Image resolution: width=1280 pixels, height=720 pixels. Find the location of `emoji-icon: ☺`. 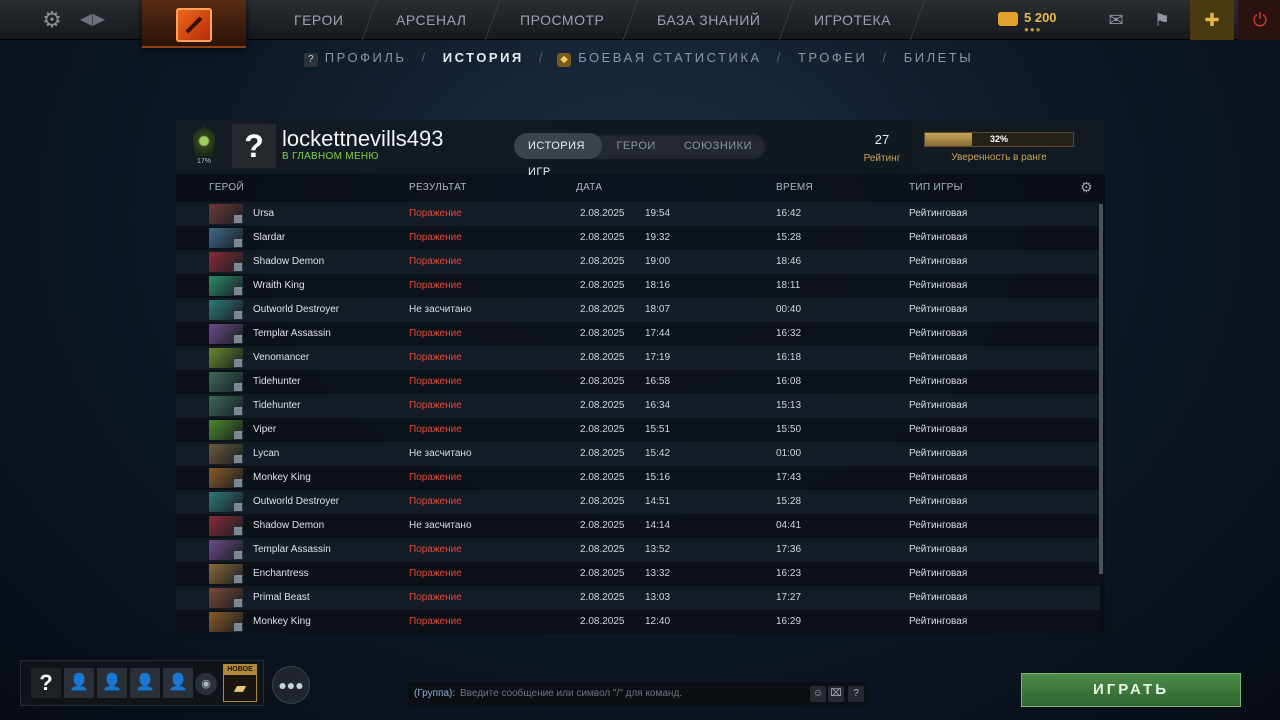

emoji-icon: ☺ is located at coordinates (818, 694).